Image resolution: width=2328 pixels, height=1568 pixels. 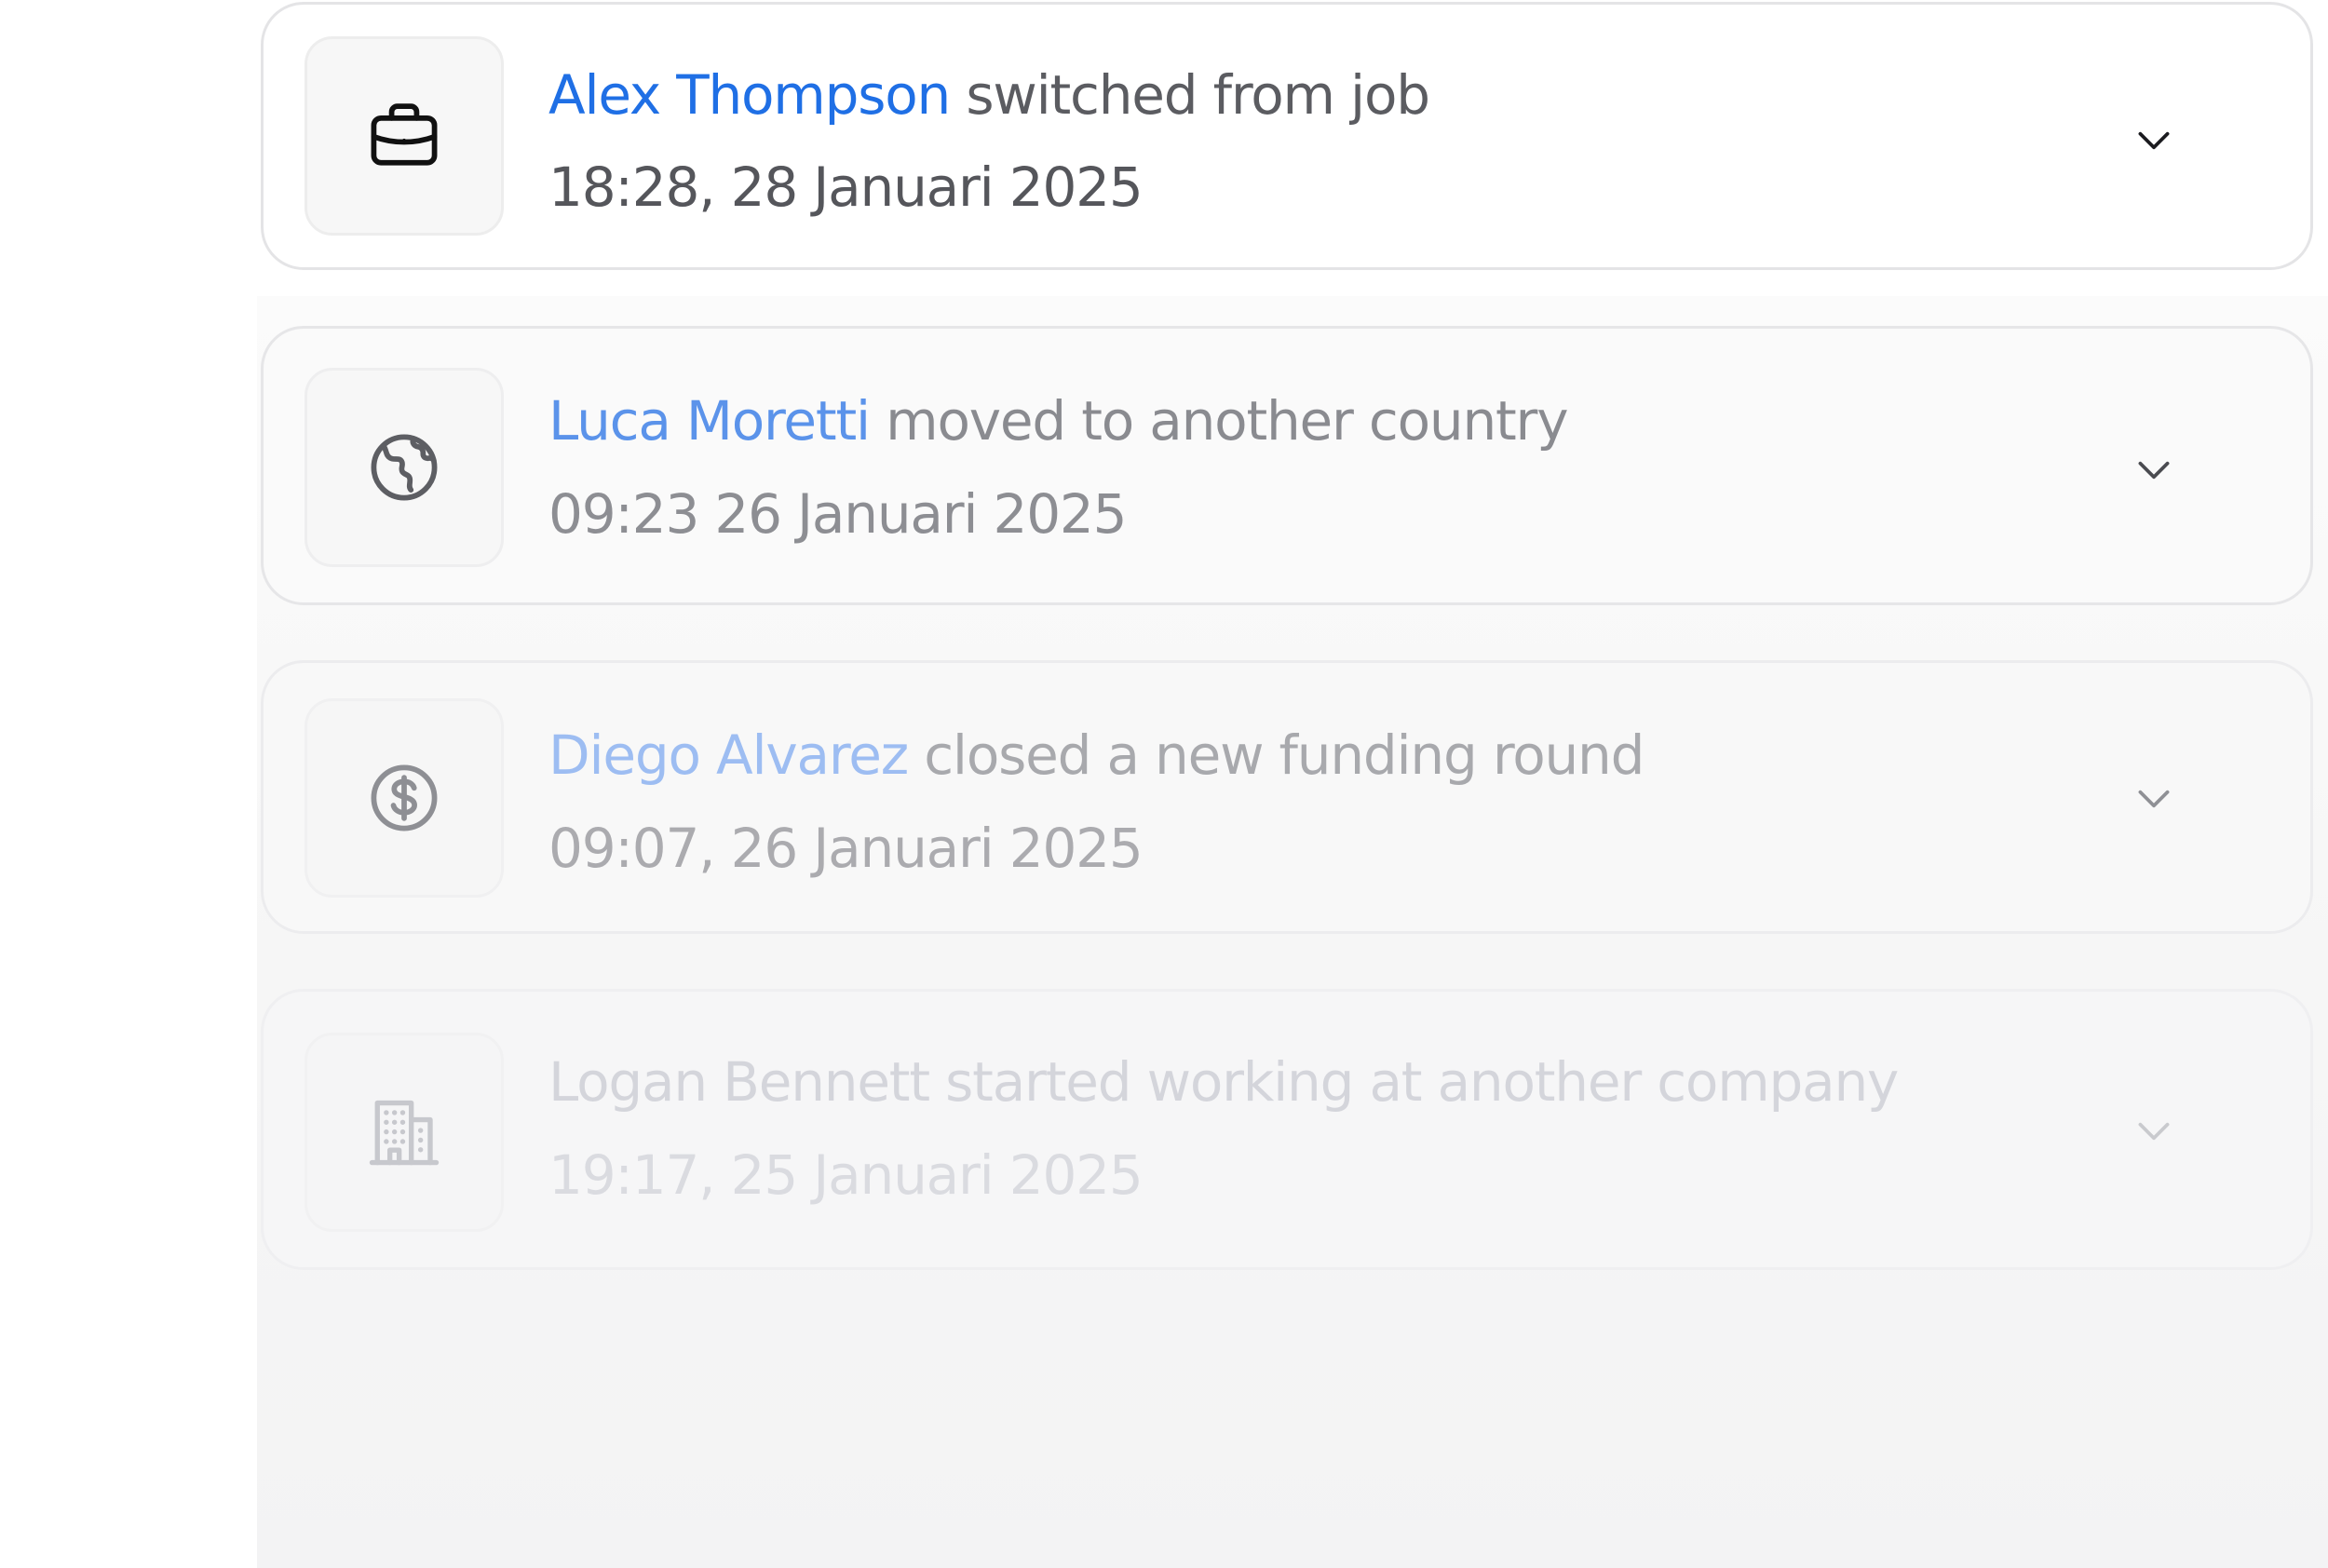 What do you see at coordinates (1198, 95) in the screenshot?
I see `activity-action-text: switched from job` at bounding box center [1198, 95].